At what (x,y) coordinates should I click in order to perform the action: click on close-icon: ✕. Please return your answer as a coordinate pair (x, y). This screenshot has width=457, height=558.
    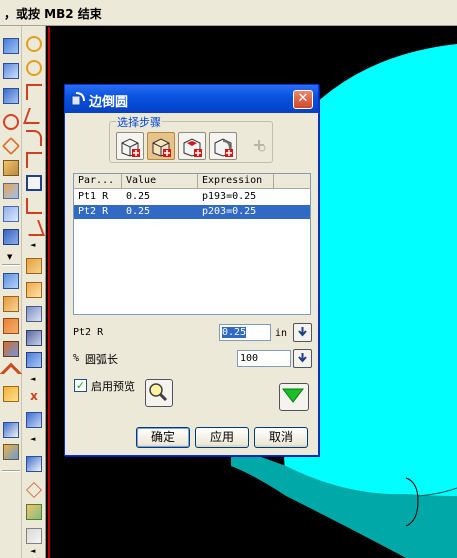
    Looking at the image, I should click on (303, 98).